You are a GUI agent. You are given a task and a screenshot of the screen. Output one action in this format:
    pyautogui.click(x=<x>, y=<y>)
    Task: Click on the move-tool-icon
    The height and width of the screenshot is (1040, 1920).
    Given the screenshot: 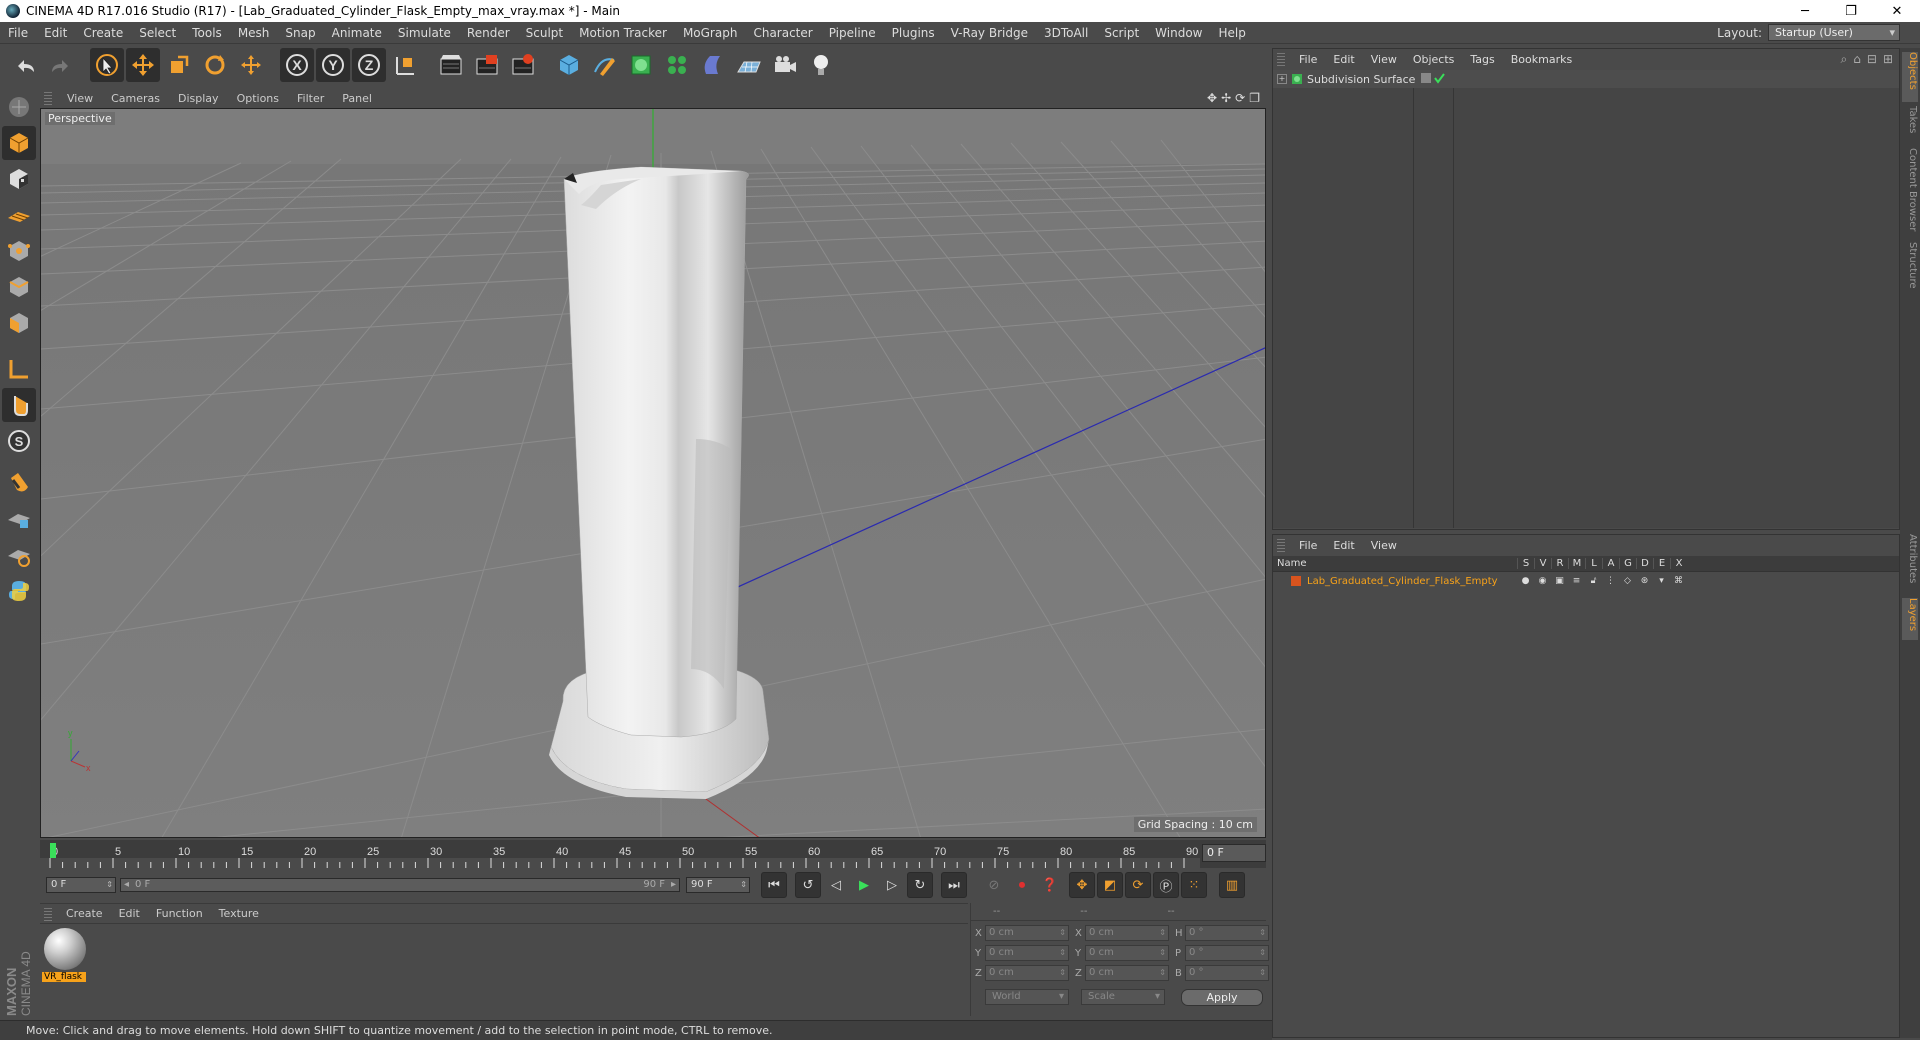 What is the action you would take?
    pyautogui.click(x=143, y=65)
    